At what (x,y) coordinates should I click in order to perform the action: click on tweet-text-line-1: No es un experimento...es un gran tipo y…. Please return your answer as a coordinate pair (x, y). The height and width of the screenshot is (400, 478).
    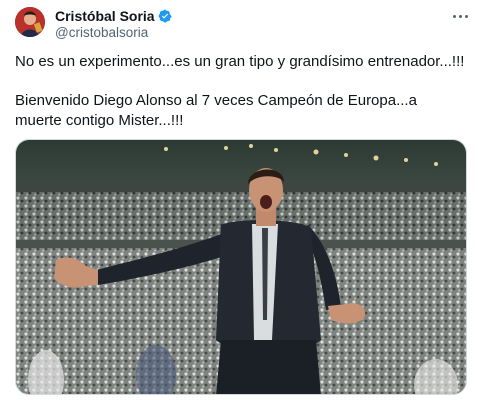
    Looking at the image, I should click on (240, 61).